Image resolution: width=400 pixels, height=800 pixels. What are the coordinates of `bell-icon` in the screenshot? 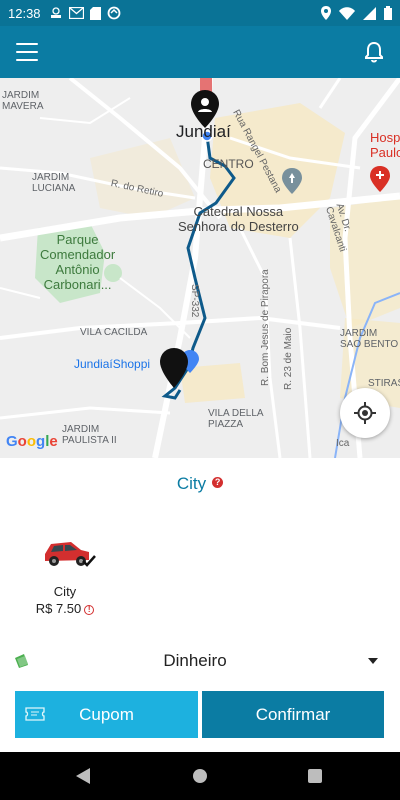 It's located at (374, 52).